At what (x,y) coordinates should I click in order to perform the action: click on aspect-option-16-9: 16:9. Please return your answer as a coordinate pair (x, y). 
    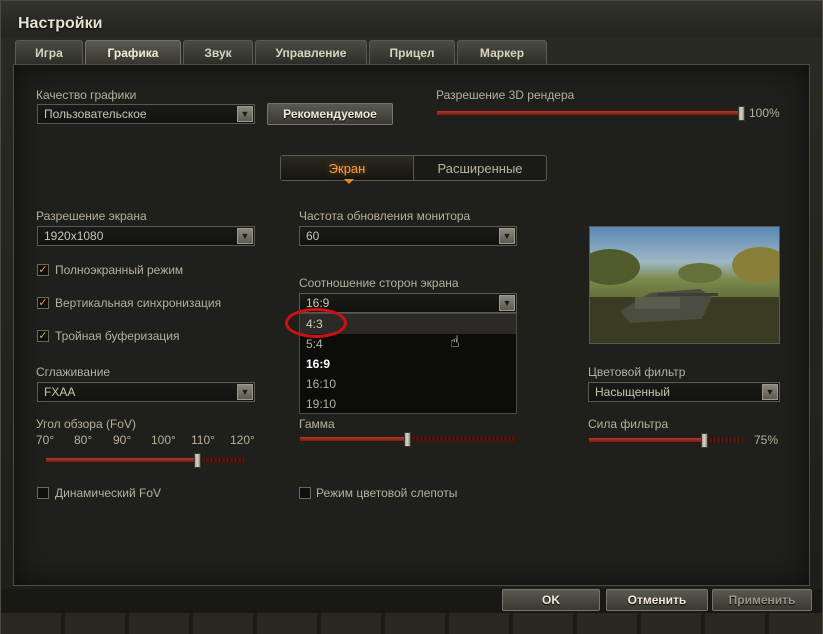
    Looking at the image, I should click on (408, 364).